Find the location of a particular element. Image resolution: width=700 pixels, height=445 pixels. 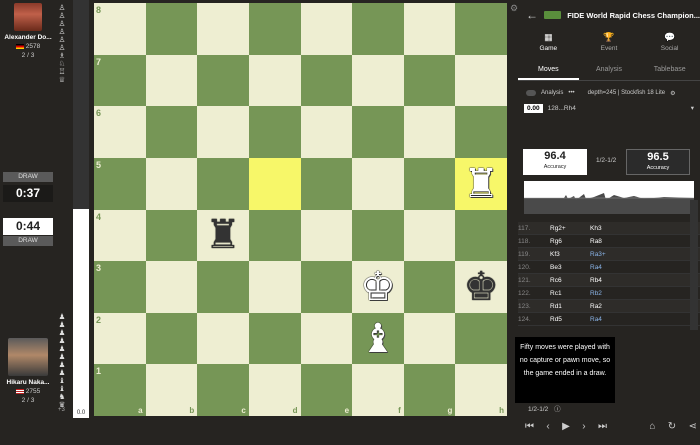

top-player-card: Alexander Do... 2578 2 / 3 is located at coordinates (28, 31).